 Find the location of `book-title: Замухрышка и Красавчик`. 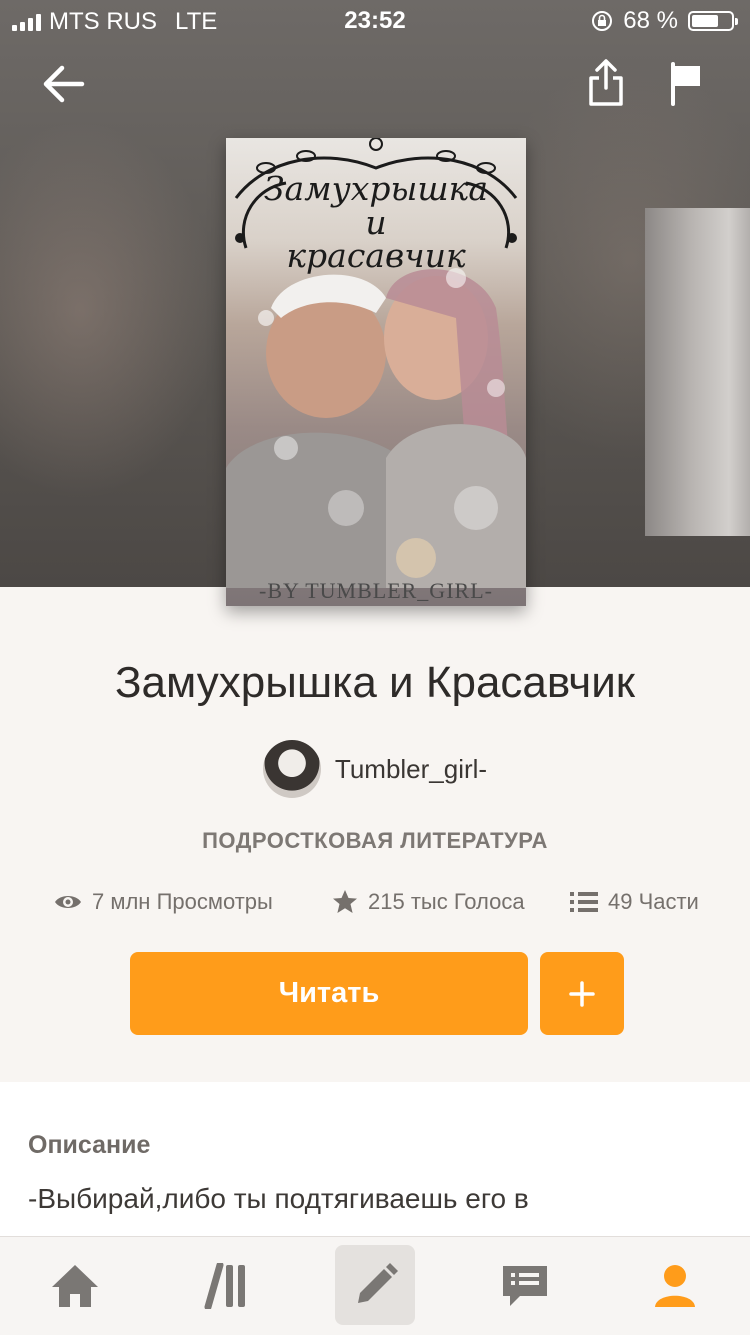

book-title: Замухрышка и Красавчик is located at coordinates (375, 682).